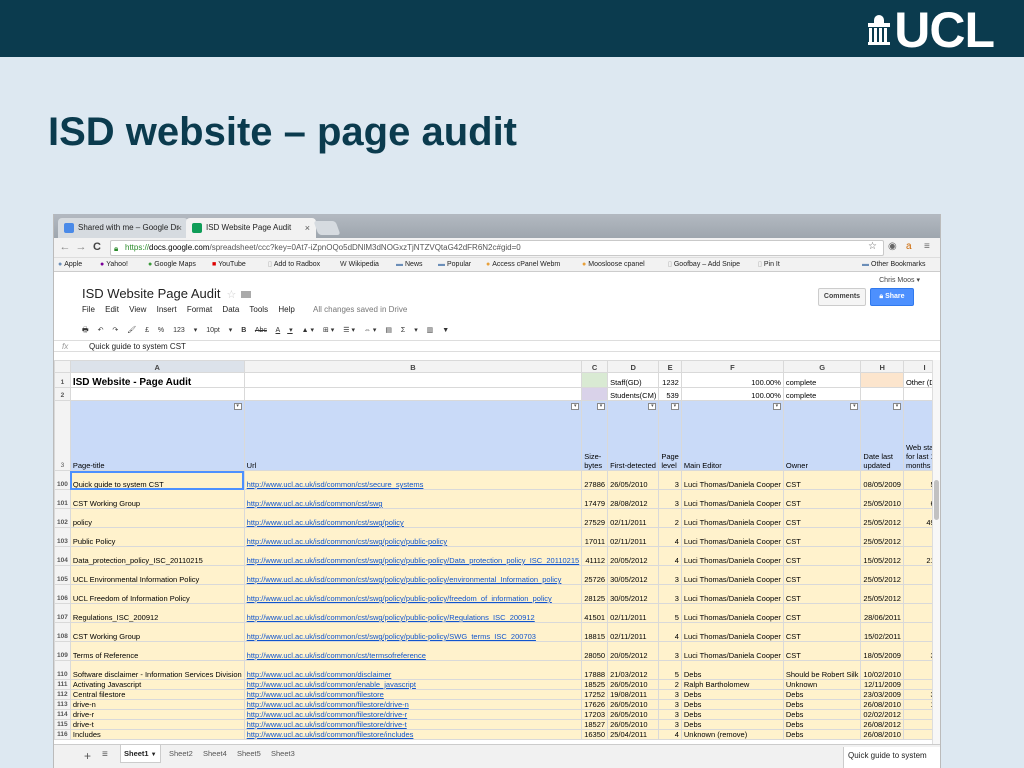 The width and height of the screenshot is (1024, 768). Describe the element at coordinates (157, 380) in the screenshot. I see `cell: ISD Website - Page Audit` at that location.